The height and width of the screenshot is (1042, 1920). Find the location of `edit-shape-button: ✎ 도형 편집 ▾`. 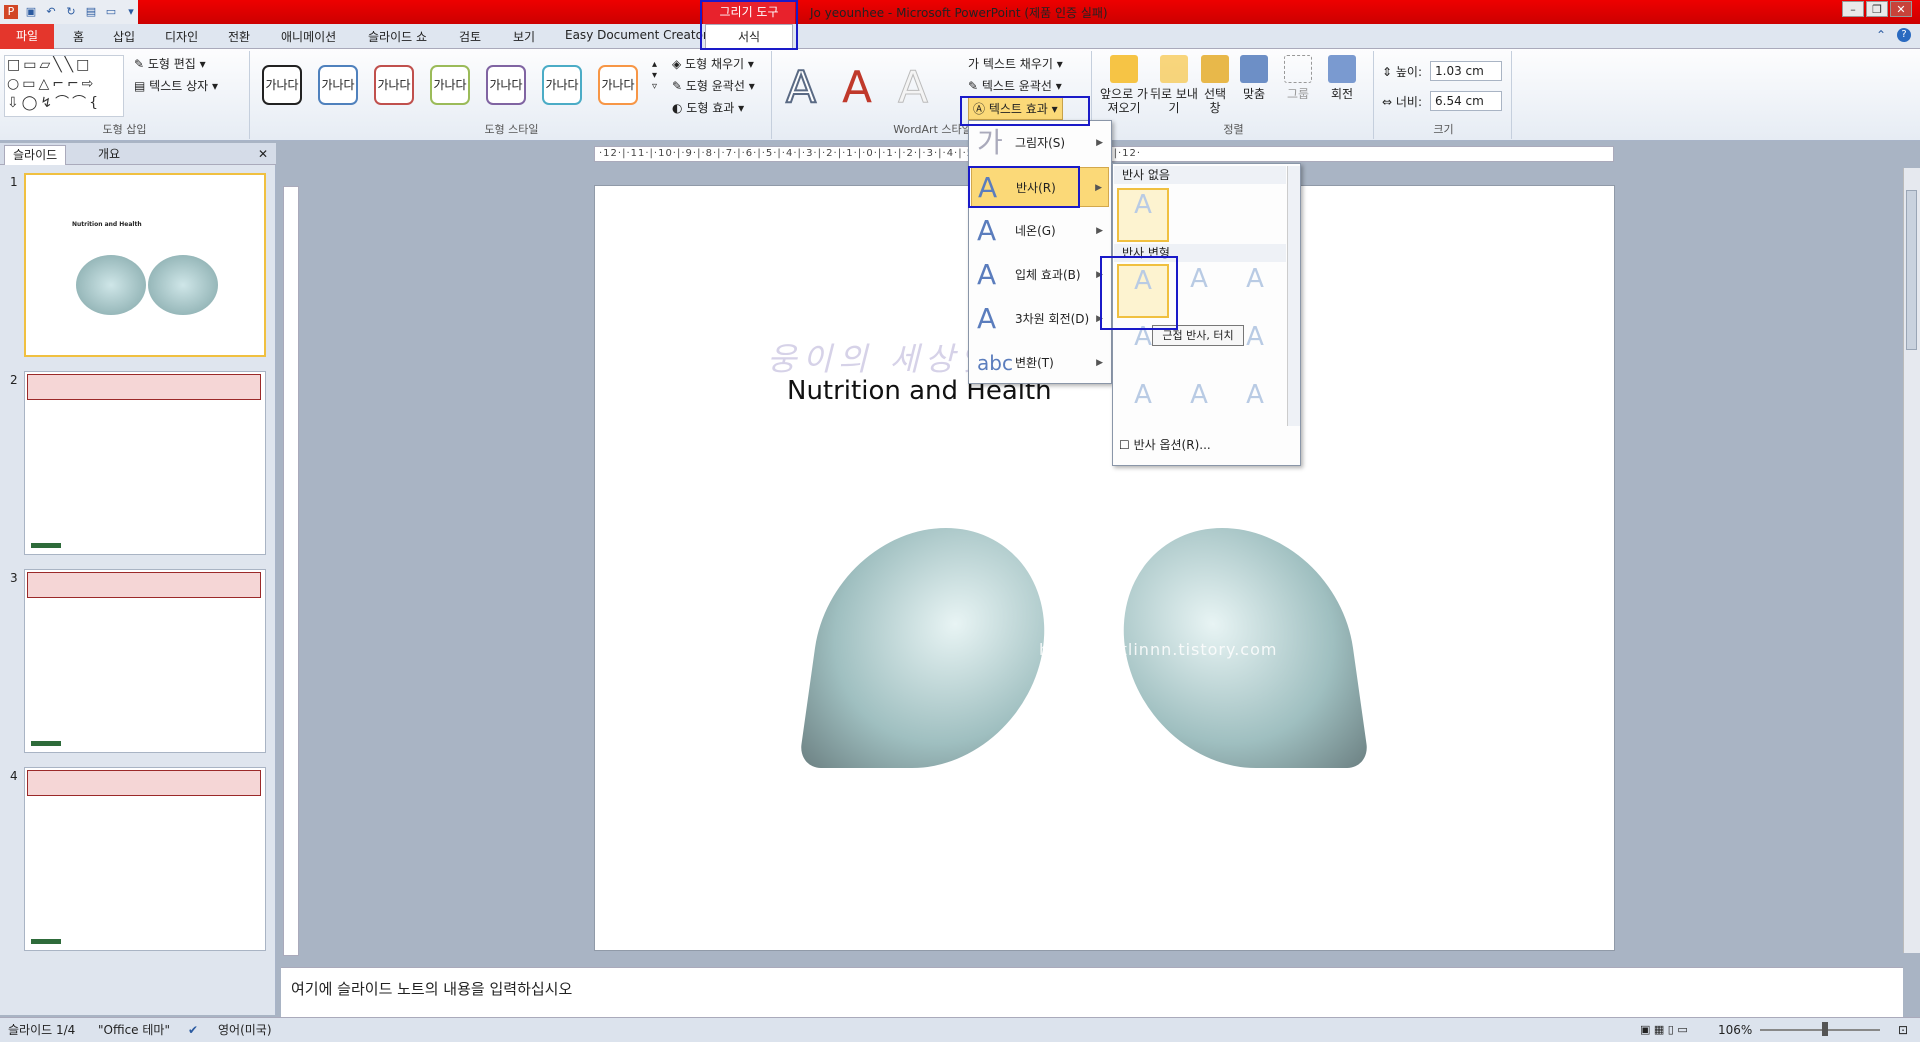

edit-shape-button: ✎ 도형 편집 ▾ is located at coordinates (170, 63).